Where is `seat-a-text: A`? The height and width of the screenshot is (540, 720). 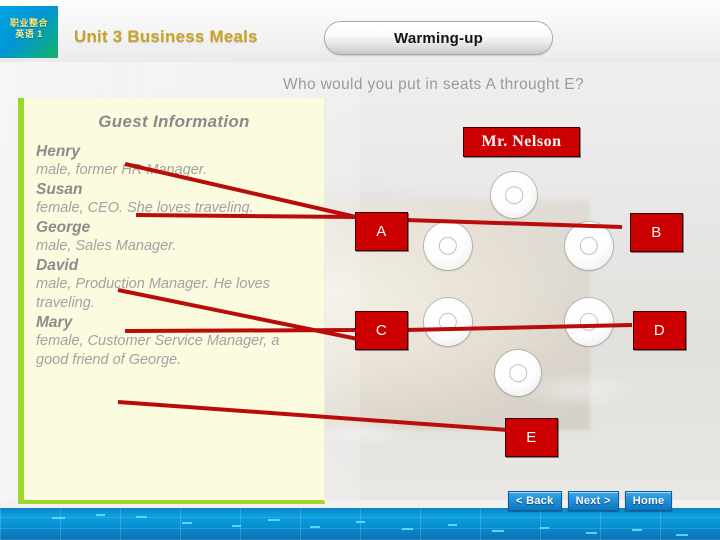
seat-a-text: A is located at coordinates (381, 231).